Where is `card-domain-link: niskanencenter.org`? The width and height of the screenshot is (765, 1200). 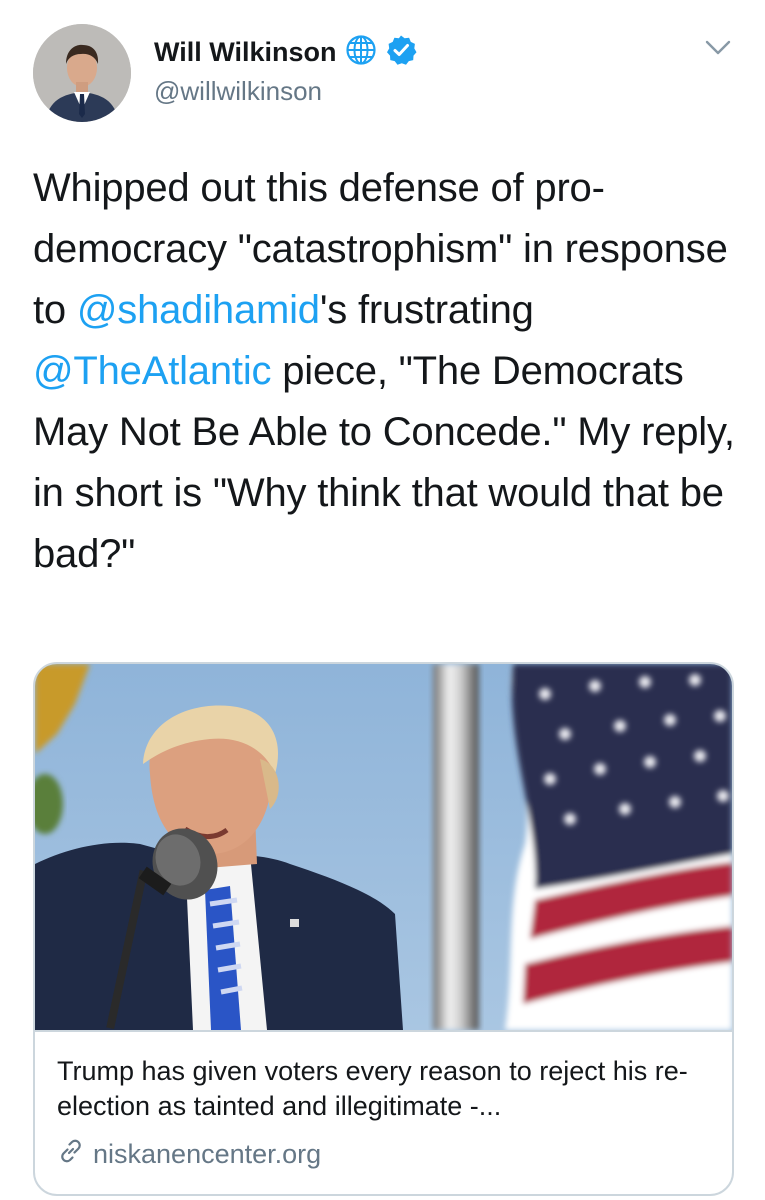 card-domain-link: niskanencenter.org is located at coordinates (189, 1154).